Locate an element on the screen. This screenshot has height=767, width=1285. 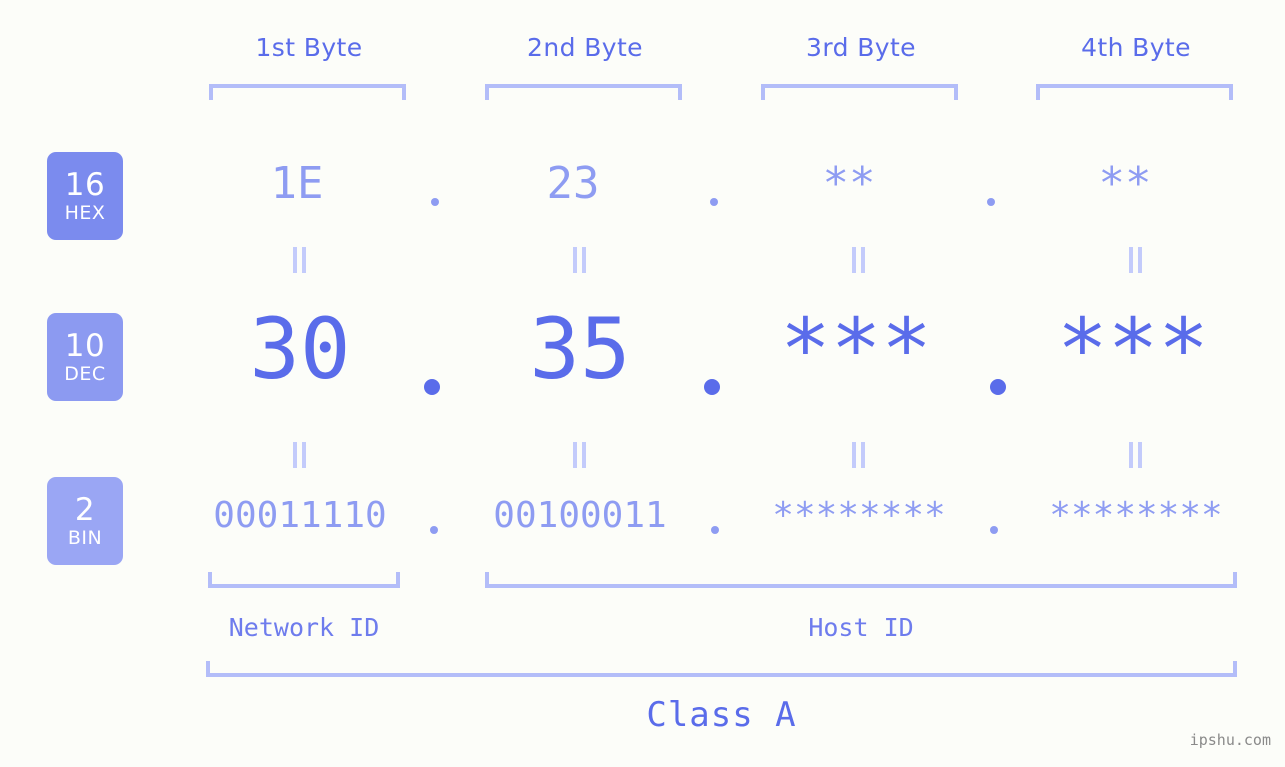
dec-byte-2: 35 is located at coordinates (580, 349).